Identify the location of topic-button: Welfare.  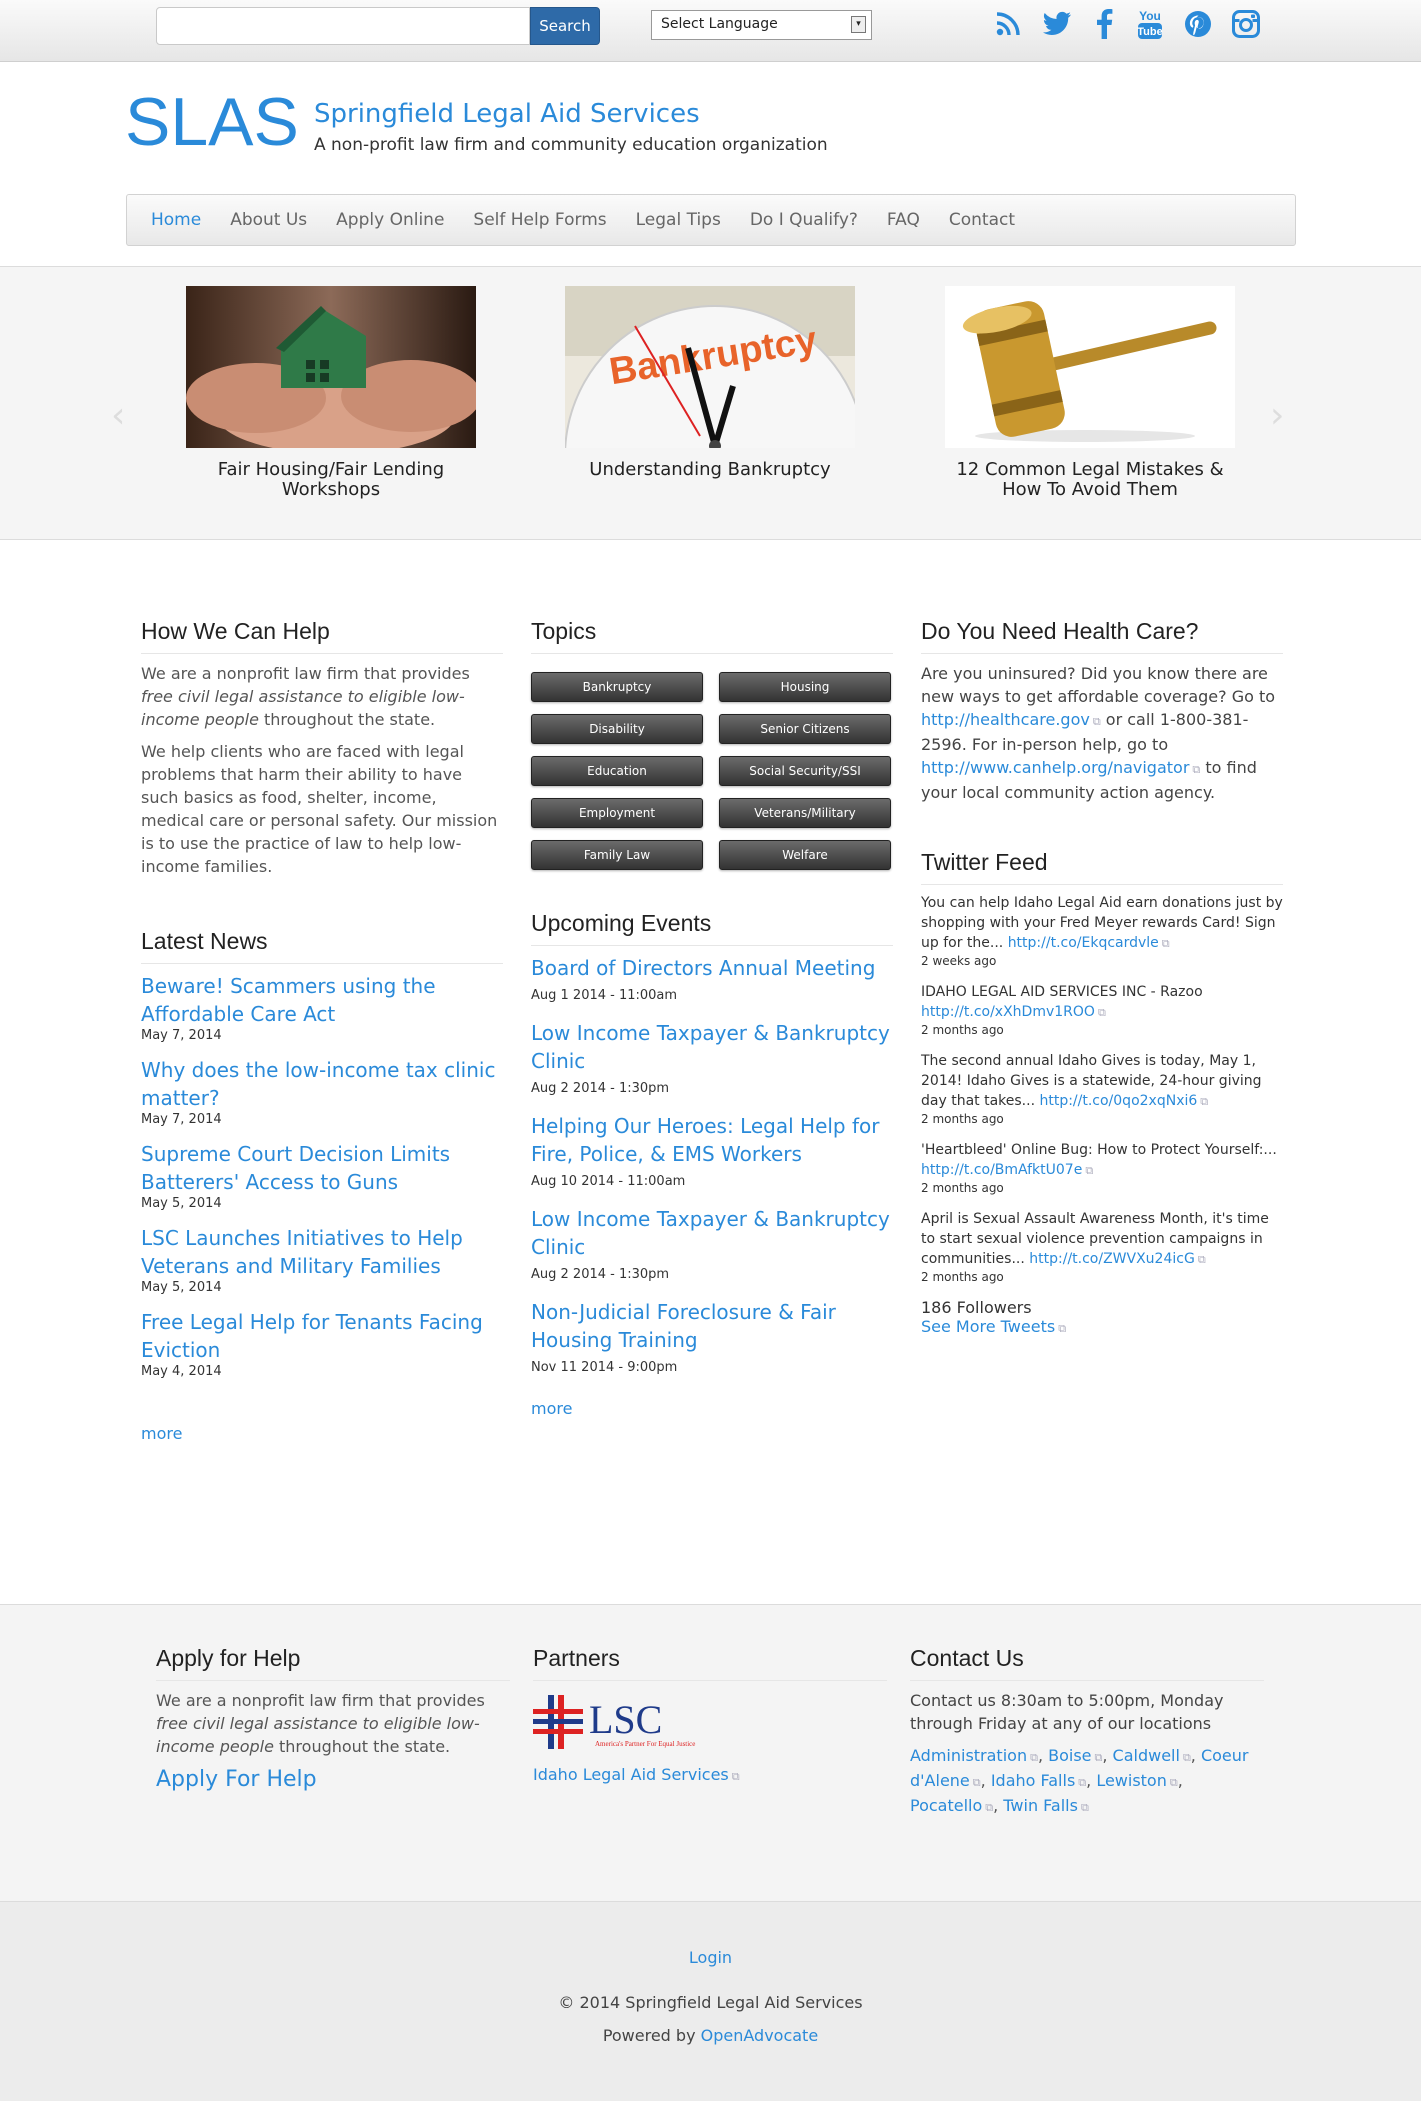
(805, 855).